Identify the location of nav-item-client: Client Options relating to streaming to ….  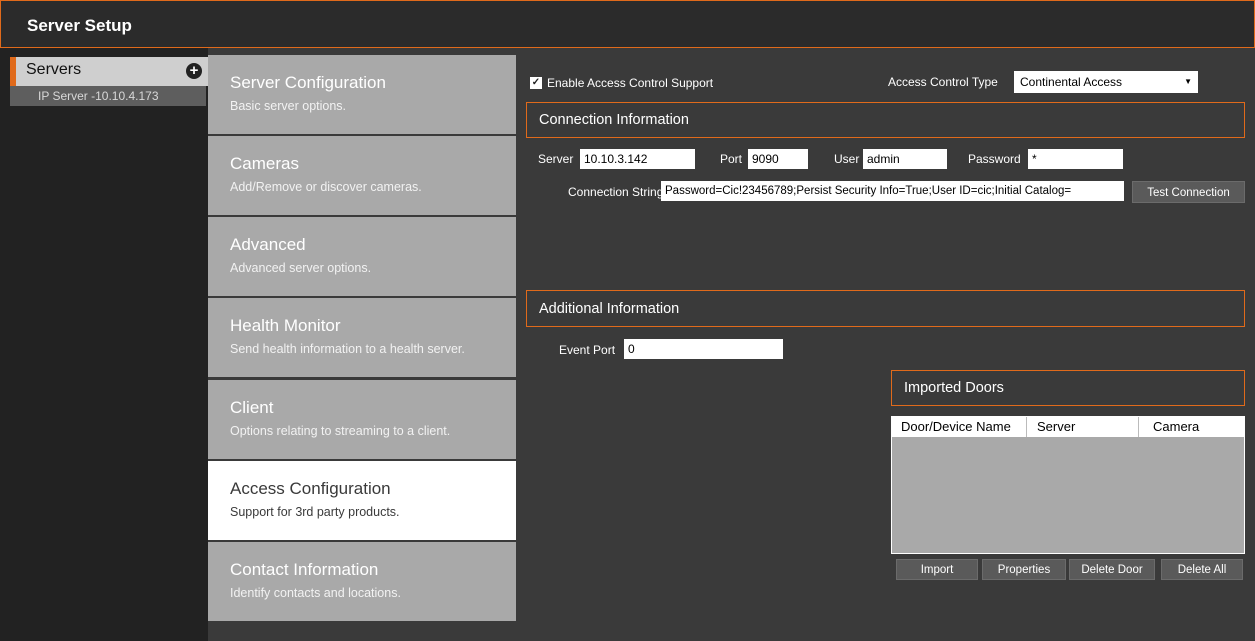
(362, 420).